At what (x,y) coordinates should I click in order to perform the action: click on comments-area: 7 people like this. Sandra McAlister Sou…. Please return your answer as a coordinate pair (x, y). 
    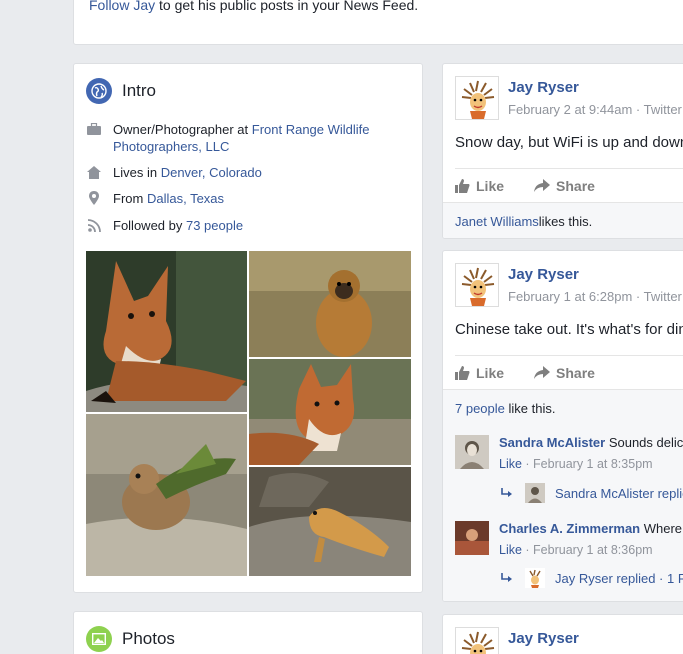
    Looking at the image, I should click on (563, 495).